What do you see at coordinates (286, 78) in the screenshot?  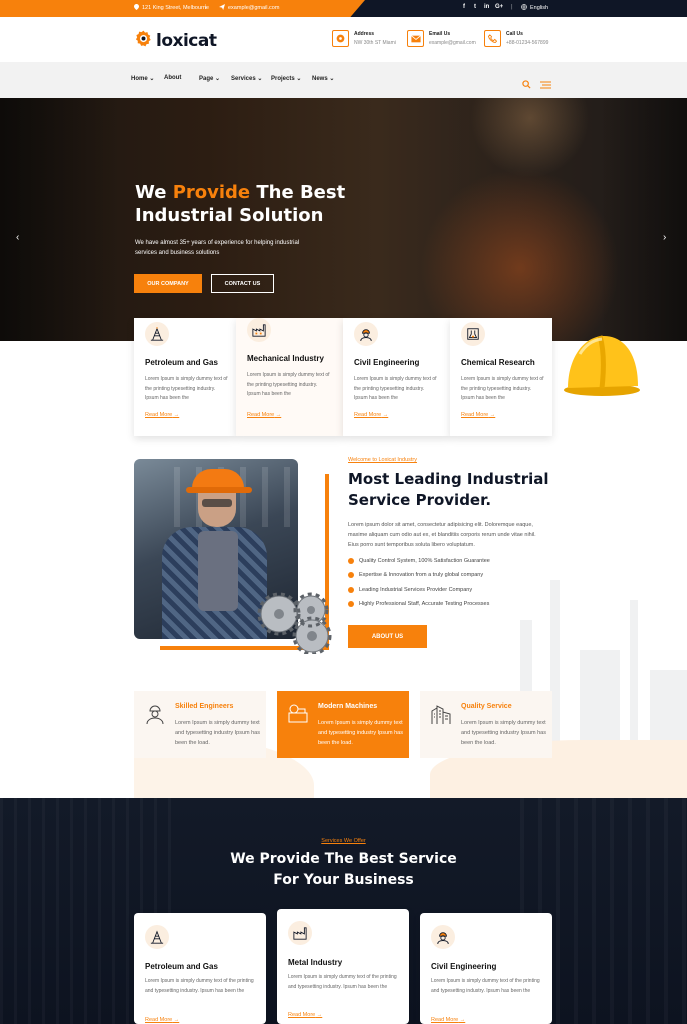 I see `nav-projects: Projects ⌄` at bounding box center [286, 78].